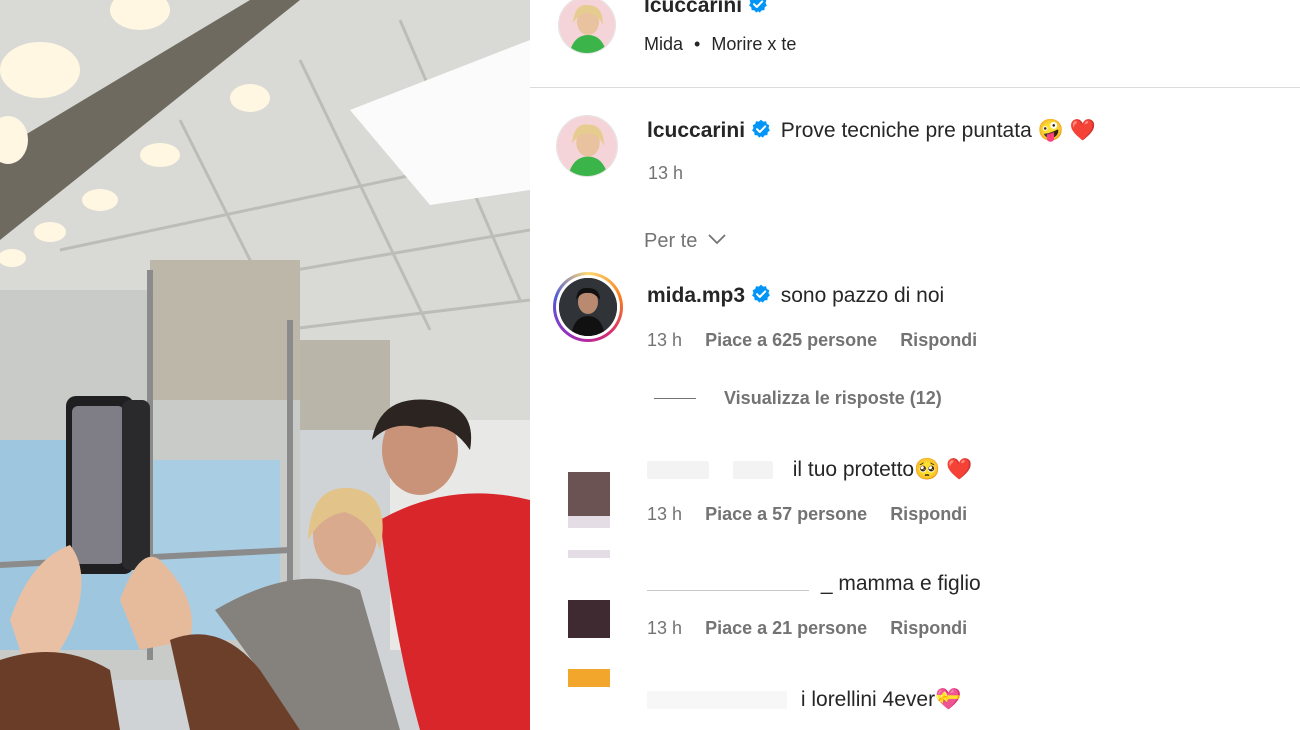 This screenshot has width=1300, height=730. What do you see at coordinates (693, 8) in the screenshot?
I see `author-username: lcuccarini` at bounding box center [693, 8].